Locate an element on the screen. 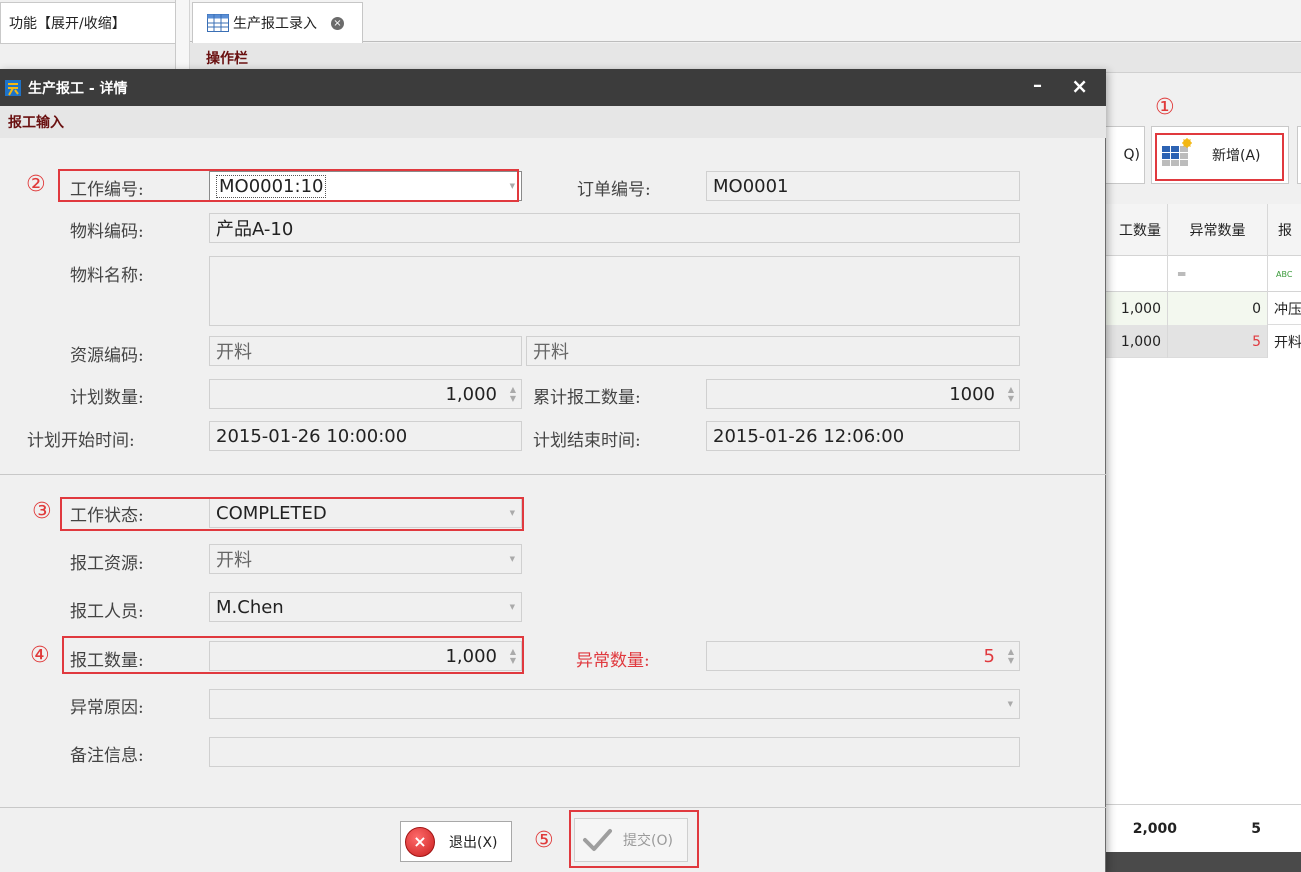 This screenshot has width=1301, height=872. plan-end-field: 2015-01-26 12:06:00 is located at coordinates (863, 436).